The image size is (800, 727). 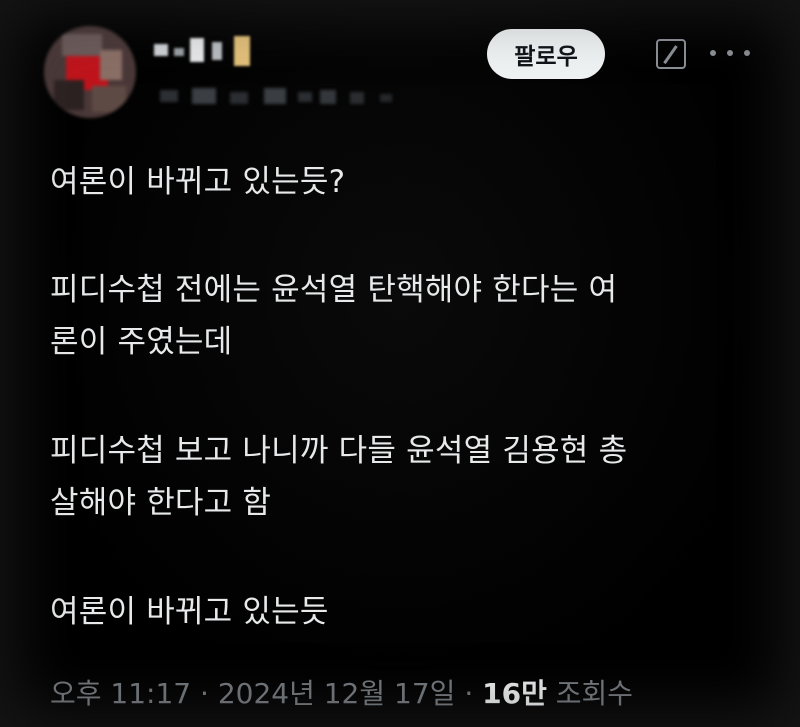 I want to click on views-count: 16만, so click(x=514, y=693).